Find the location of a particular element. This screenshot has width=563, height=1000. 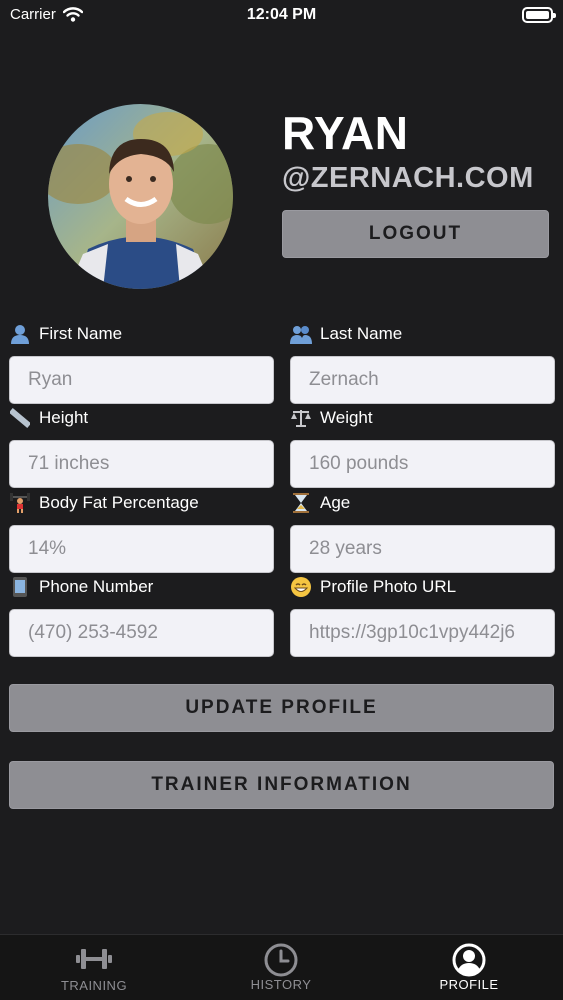

tab-history: HISTORY is located at coordinates (281, 967).